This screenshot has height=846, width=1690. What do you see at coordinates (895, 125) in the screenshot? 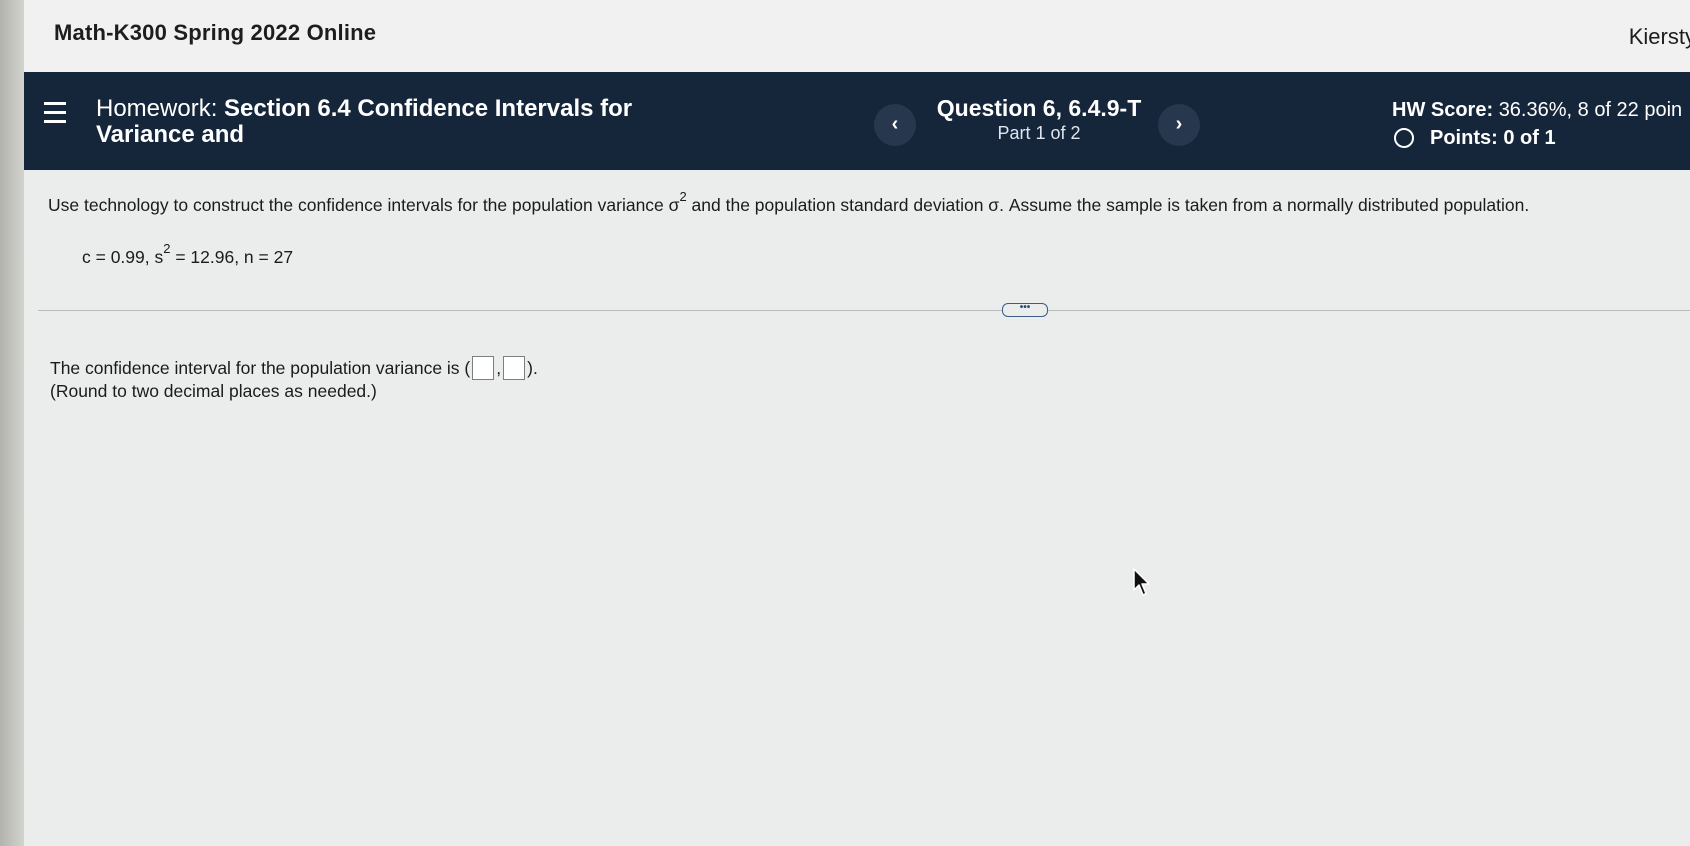
I see `previous-question-button: ‹` at bounding box center [895, 125].